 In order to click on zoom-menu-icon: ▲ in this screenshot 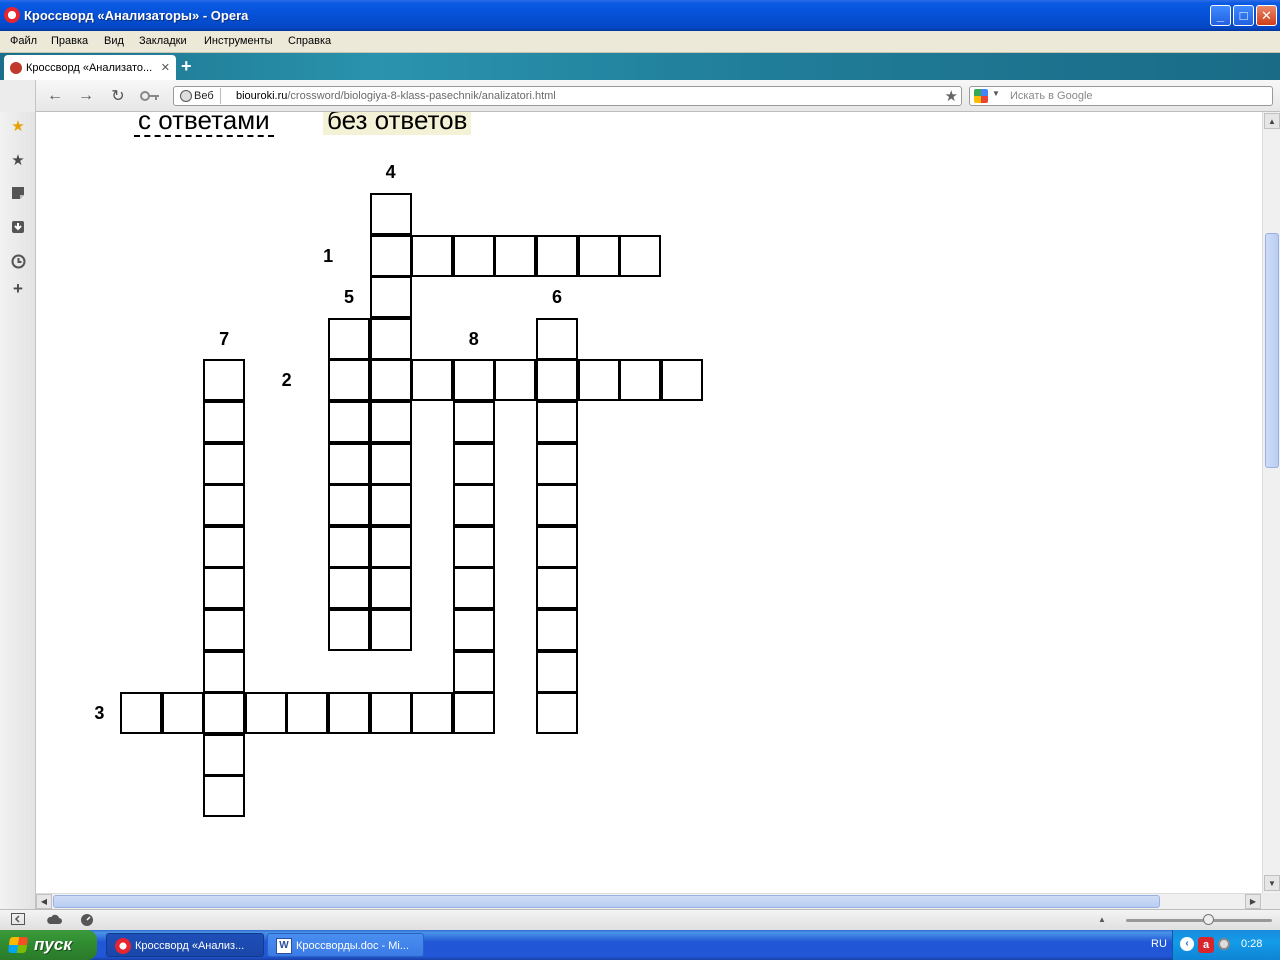, I will do `click(1102, 920)`.